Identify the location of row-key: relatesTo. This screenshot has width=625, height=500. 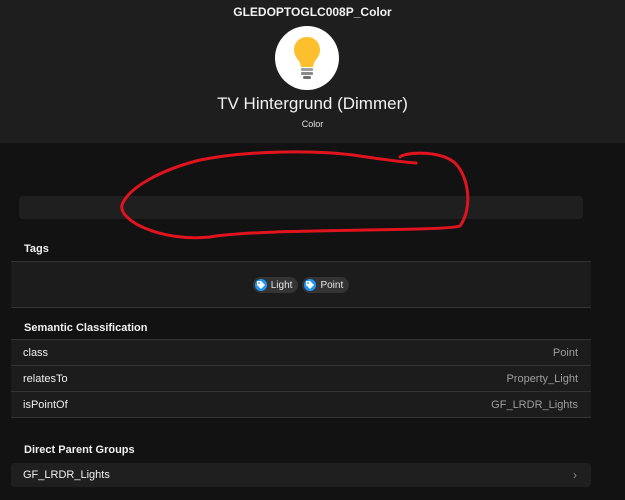
(45, 379).